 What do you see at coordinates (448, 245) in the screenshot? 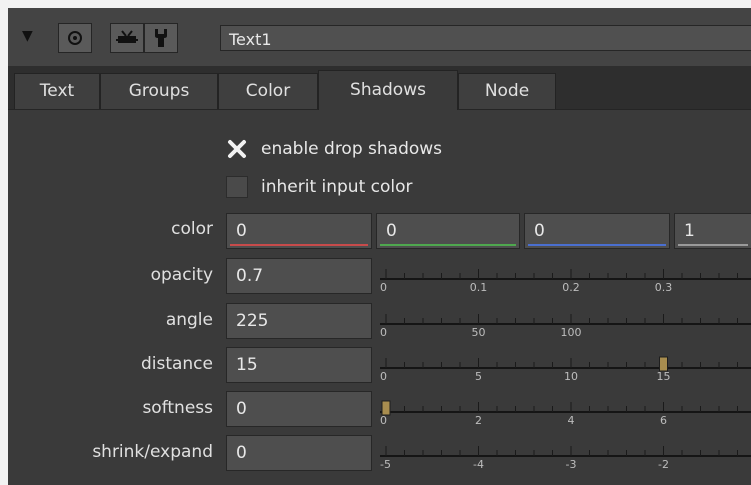
I see `green-channel-underline` at bounding box center [448, 245].